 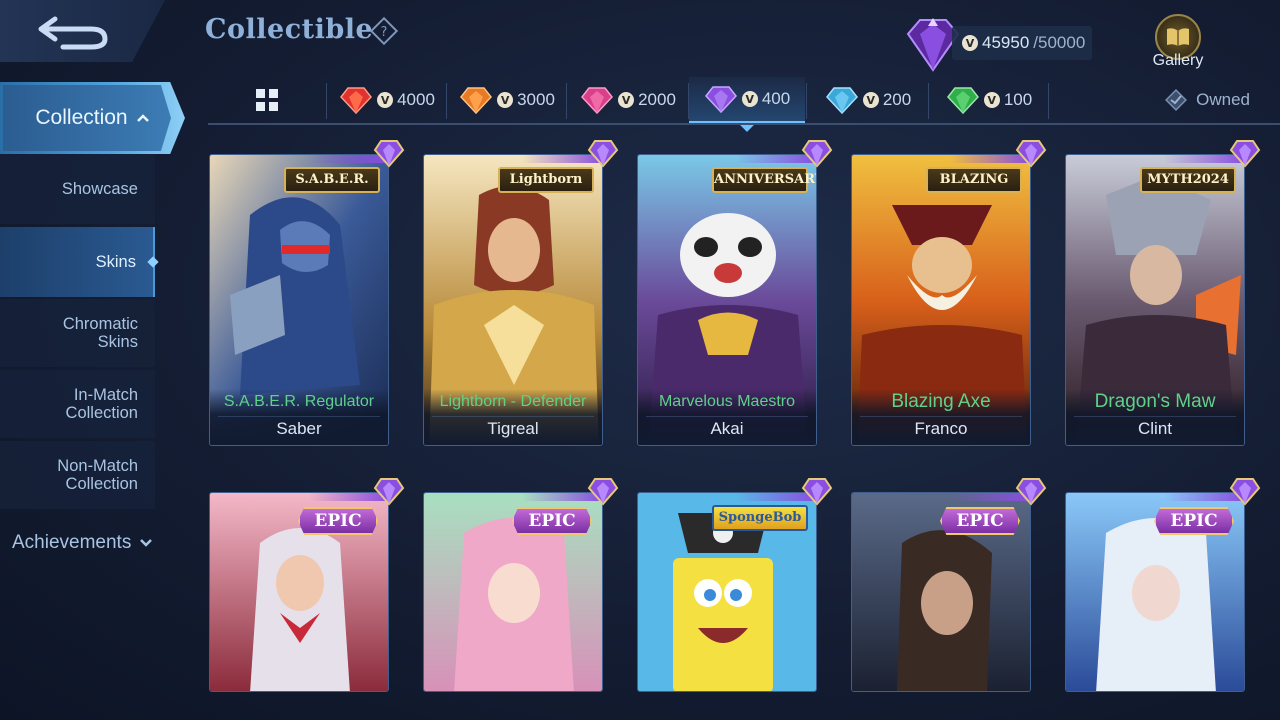 I want to click on tab-tier-100: V 100, so click(x=989, y=100).